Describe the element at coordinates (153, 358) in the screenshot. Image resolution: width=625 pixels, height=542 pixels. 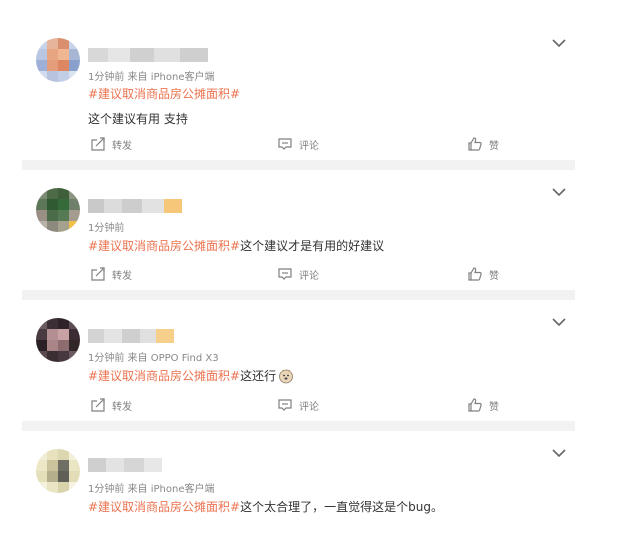
I see `post-meta: 1分钟前 来自 OPPO Find X3` at that location.